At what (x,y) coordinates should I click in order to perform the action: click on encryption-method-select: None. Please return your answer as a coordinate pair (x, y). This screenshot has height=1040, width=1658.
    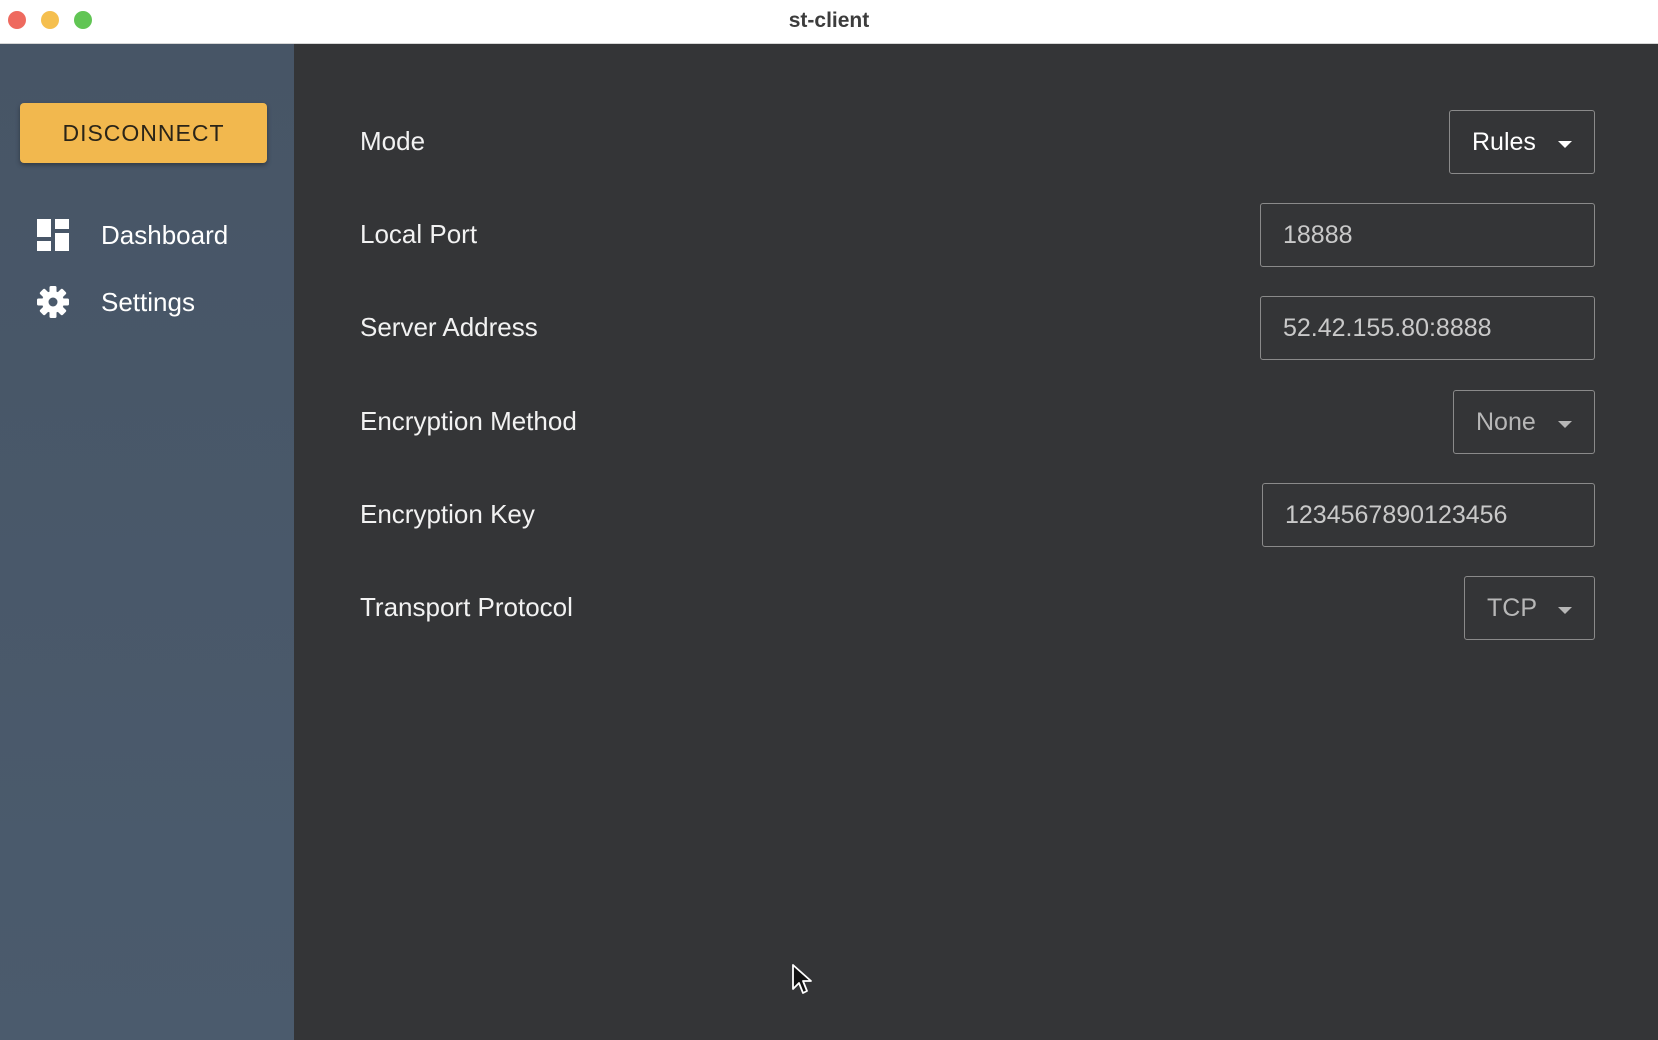
    Looking at the image, I should click on (1524, 422).